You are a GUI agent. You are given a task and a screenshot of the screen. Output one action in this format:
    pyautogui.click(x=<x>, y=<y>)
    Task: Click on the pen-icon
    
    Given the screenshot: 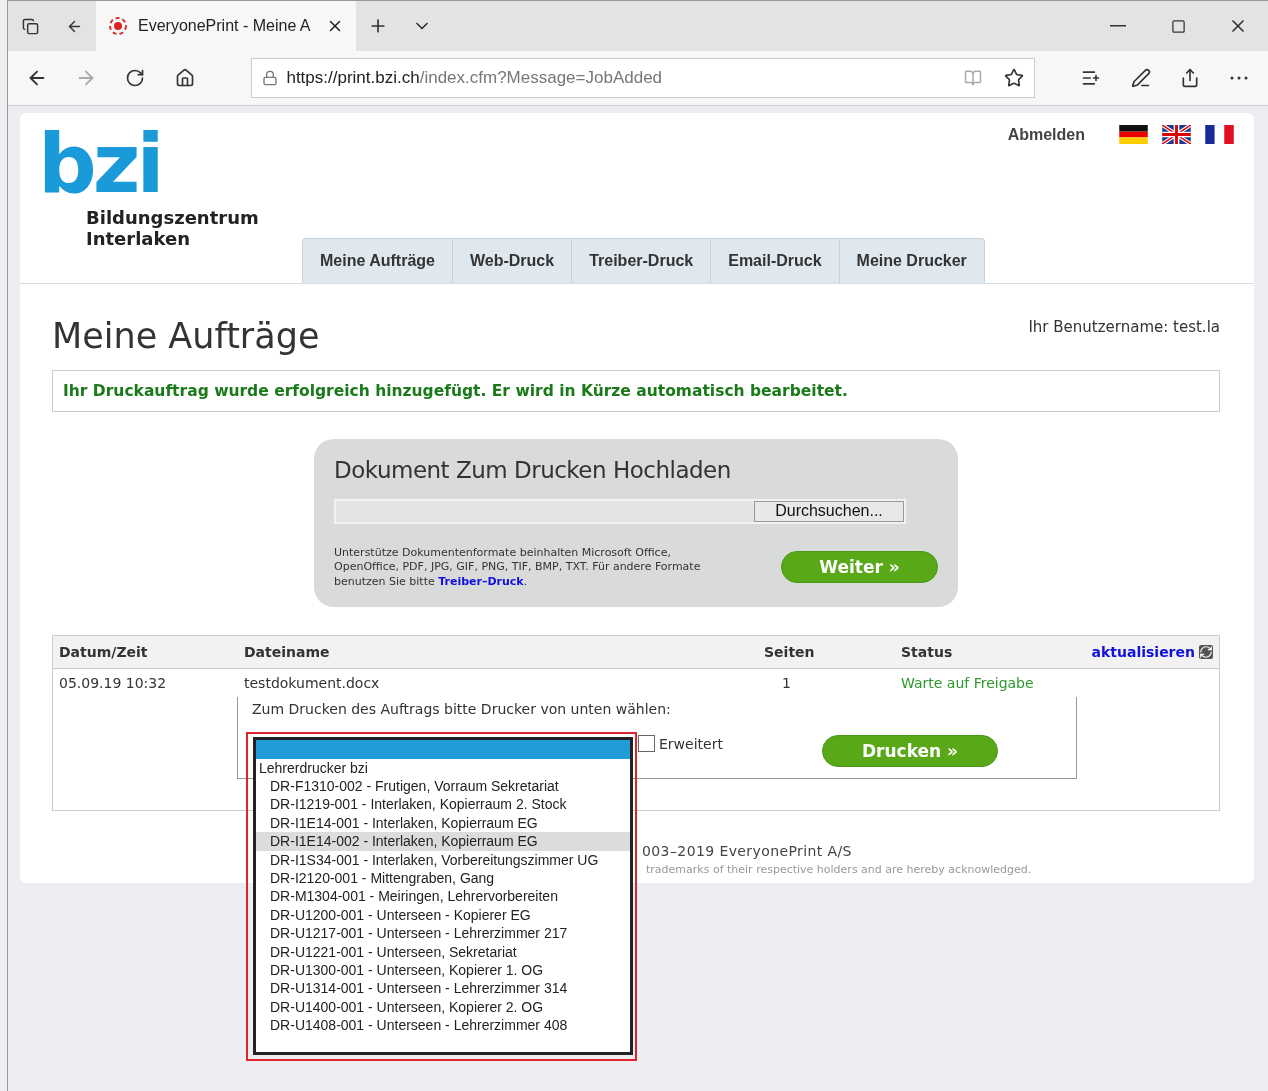 What is the action you would take?
    pyautogui.click(x=1140, y=78)
    